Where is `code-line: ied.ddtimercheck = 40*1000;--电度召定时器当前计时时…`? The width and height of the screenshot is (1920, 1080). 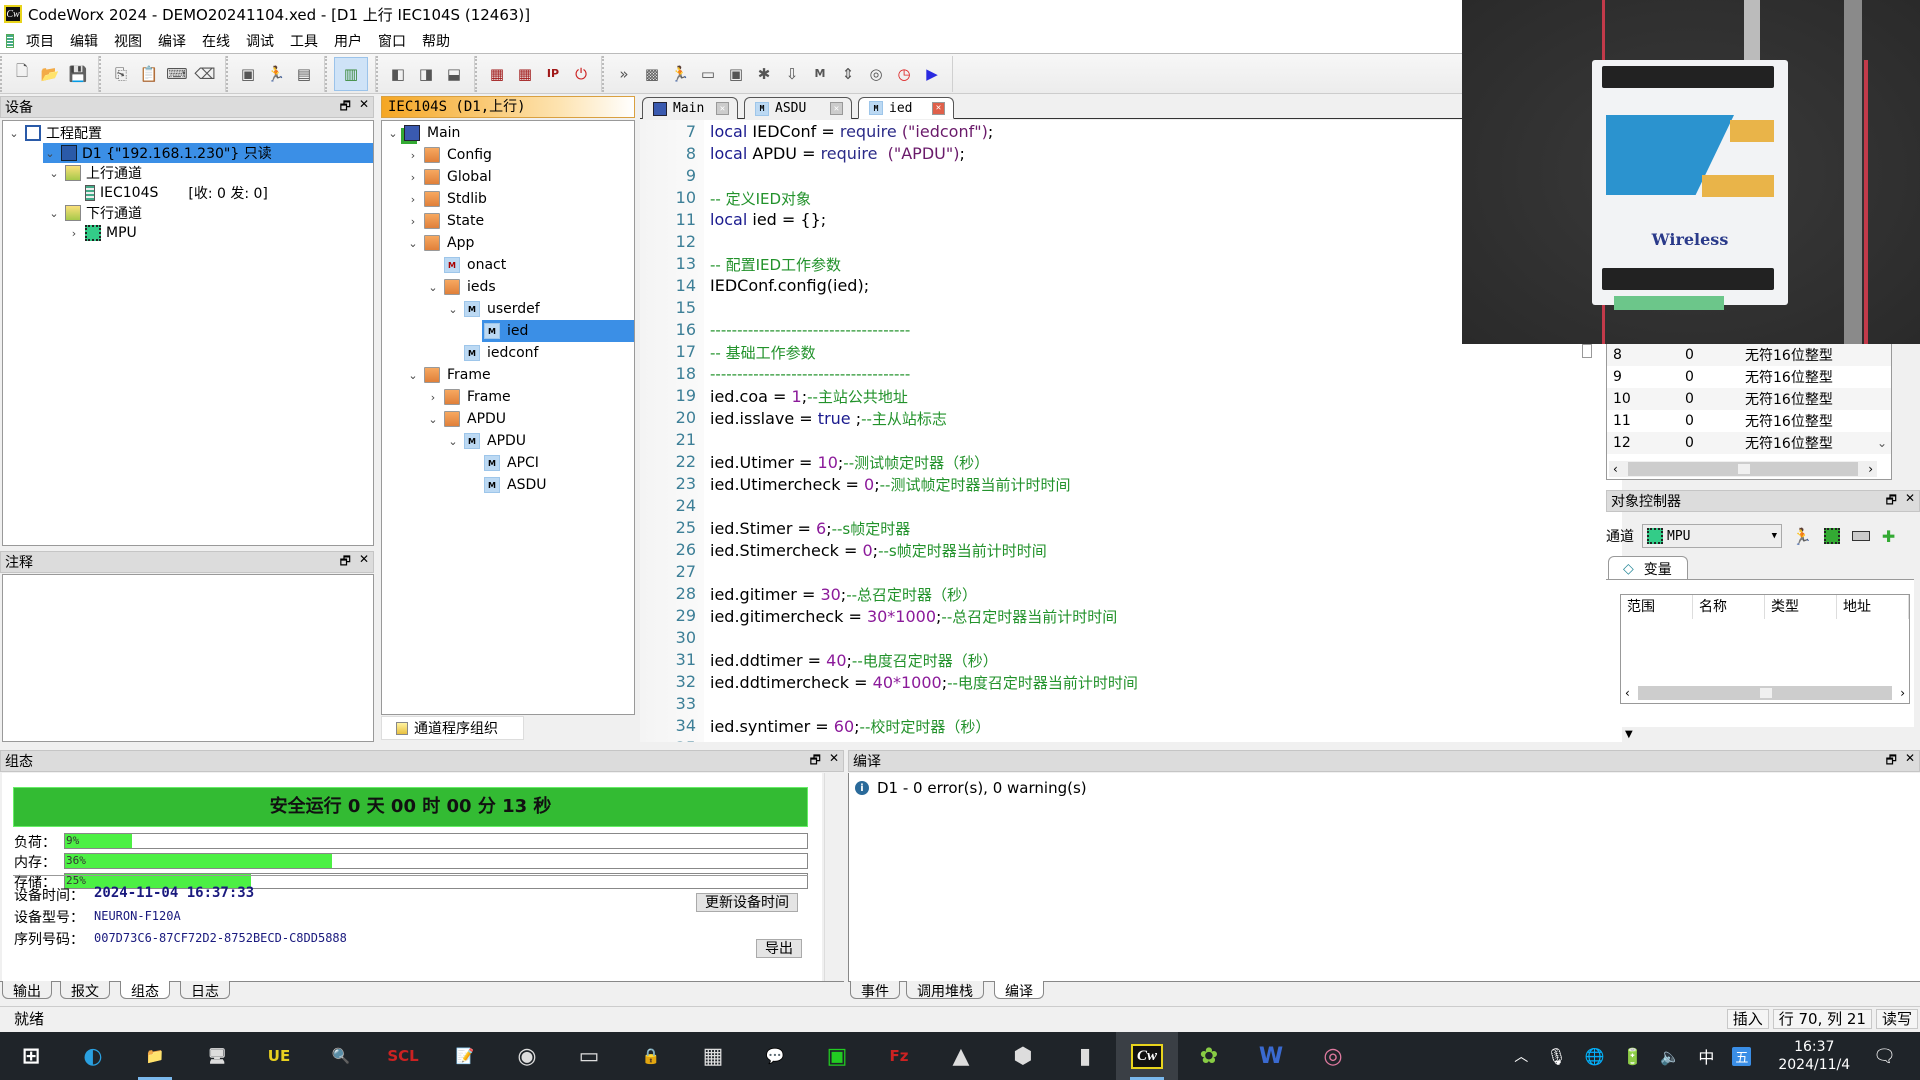 code-line: ied.ddtimercheck = 40*1000;--电度召定时器当前计时时… is located at coordinates (924, 682).